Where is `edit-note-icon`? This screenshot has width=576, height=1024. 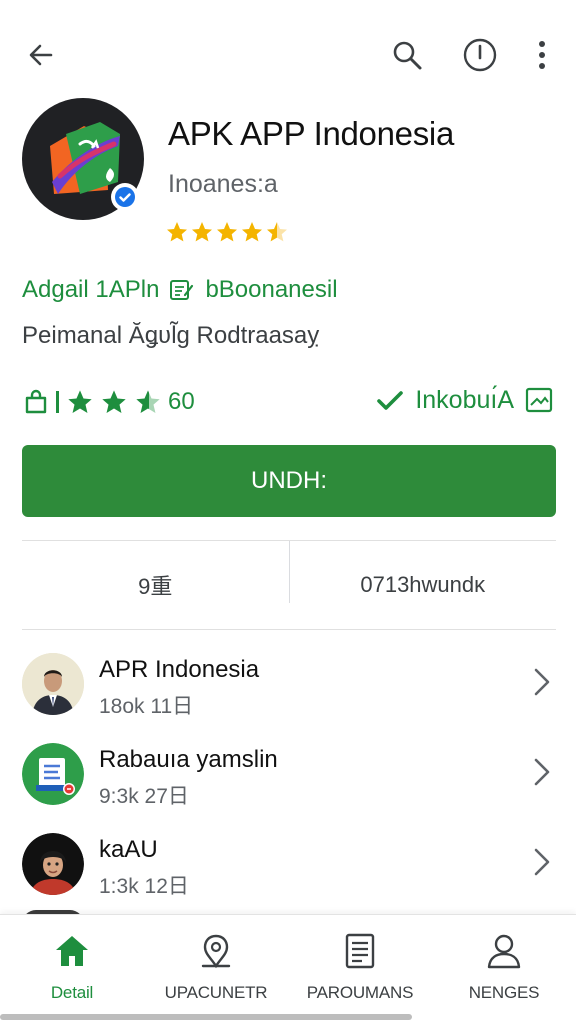 edit-note-icon is located at coordinates (182, 290).